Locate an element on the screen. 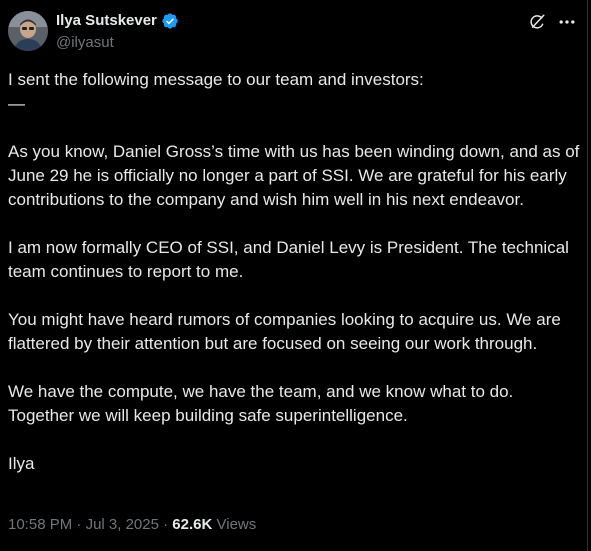 The height and width of the screenshot is (551, 591). post-date: Jul 3, 2025 is located at coordinates (122, 524).